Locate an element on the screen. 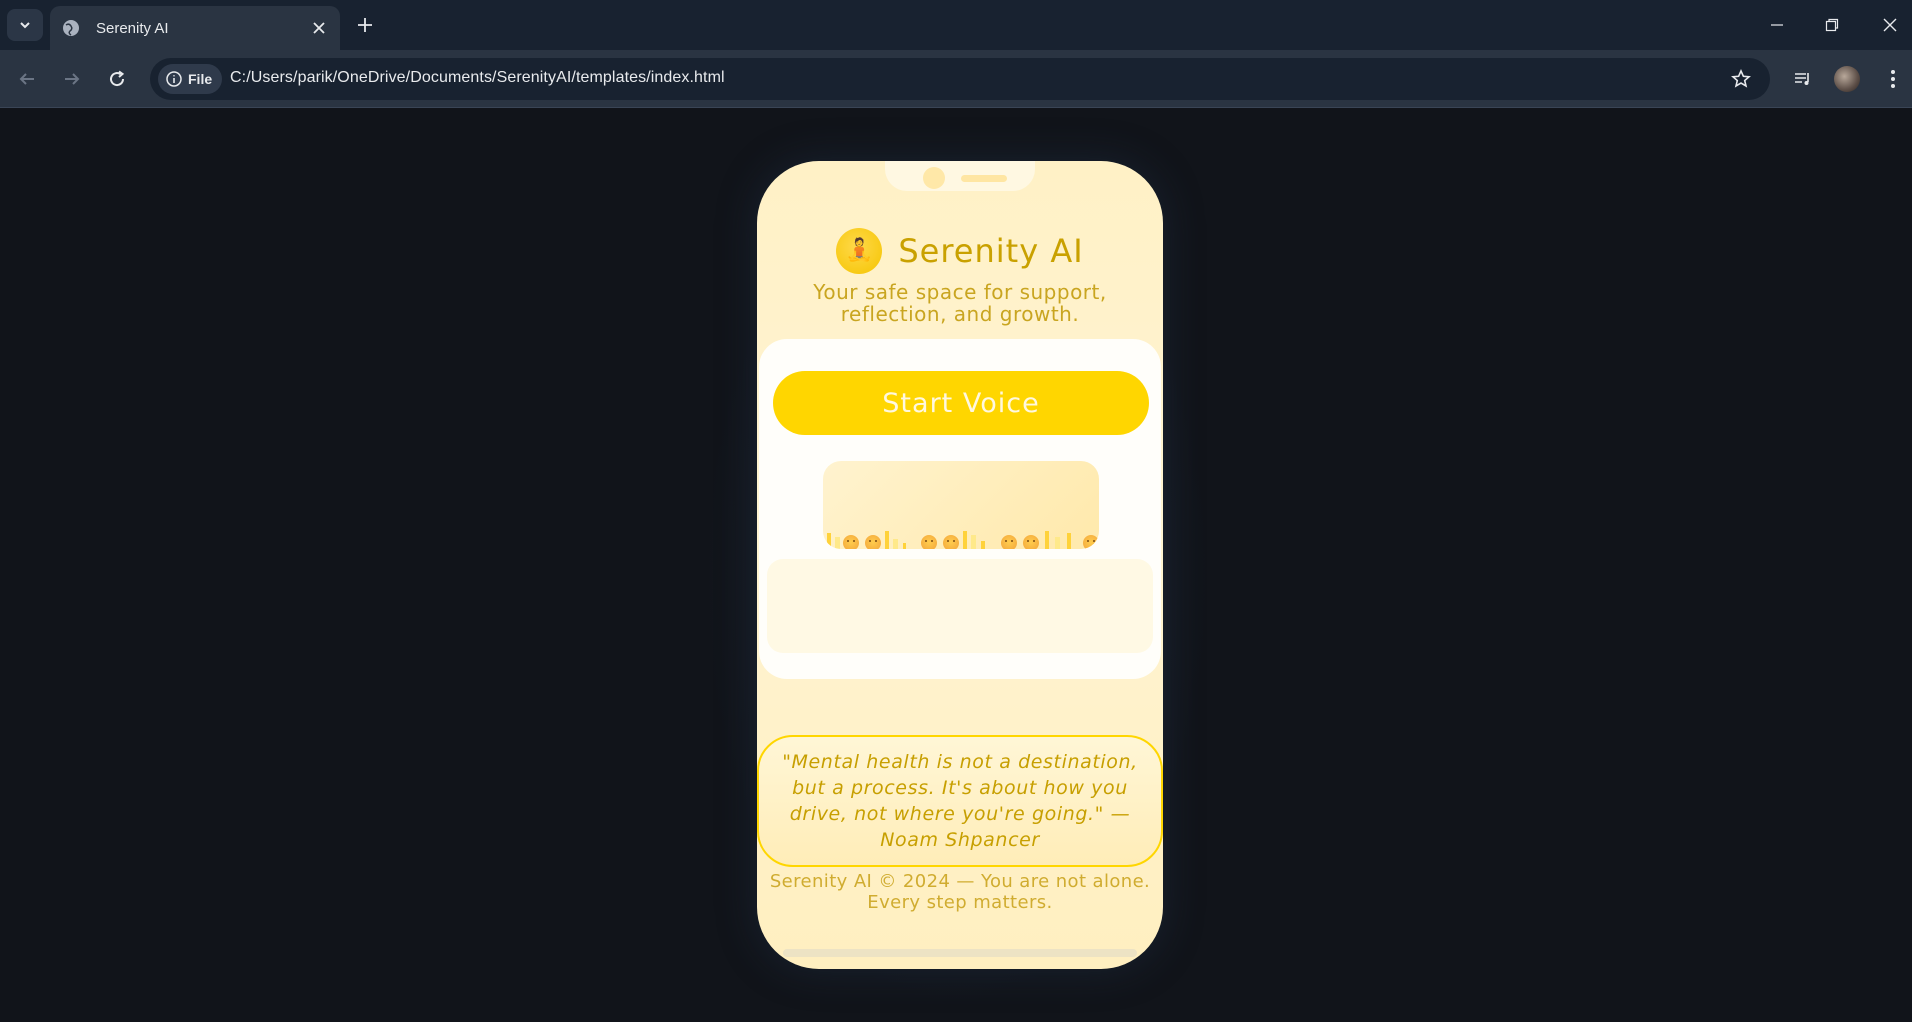  close-icon is located at coordinates (1890, 25).